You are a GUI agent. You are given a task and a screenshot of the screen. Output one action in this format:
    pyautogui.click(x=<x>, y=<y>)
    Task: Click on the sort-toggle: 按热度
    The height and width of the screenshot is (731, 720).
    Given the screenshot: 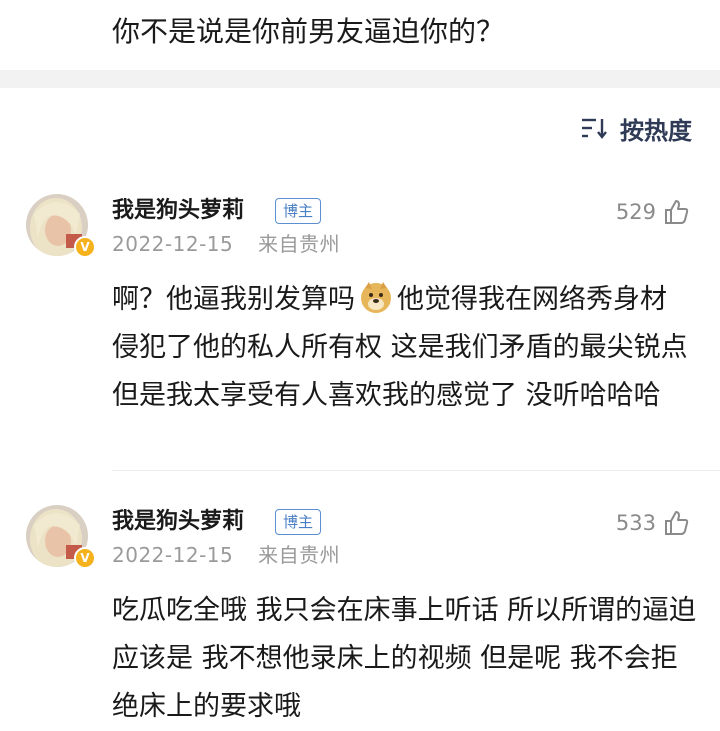 What is the action you would take?
    pyautogui.click(x=636, y=128)
    